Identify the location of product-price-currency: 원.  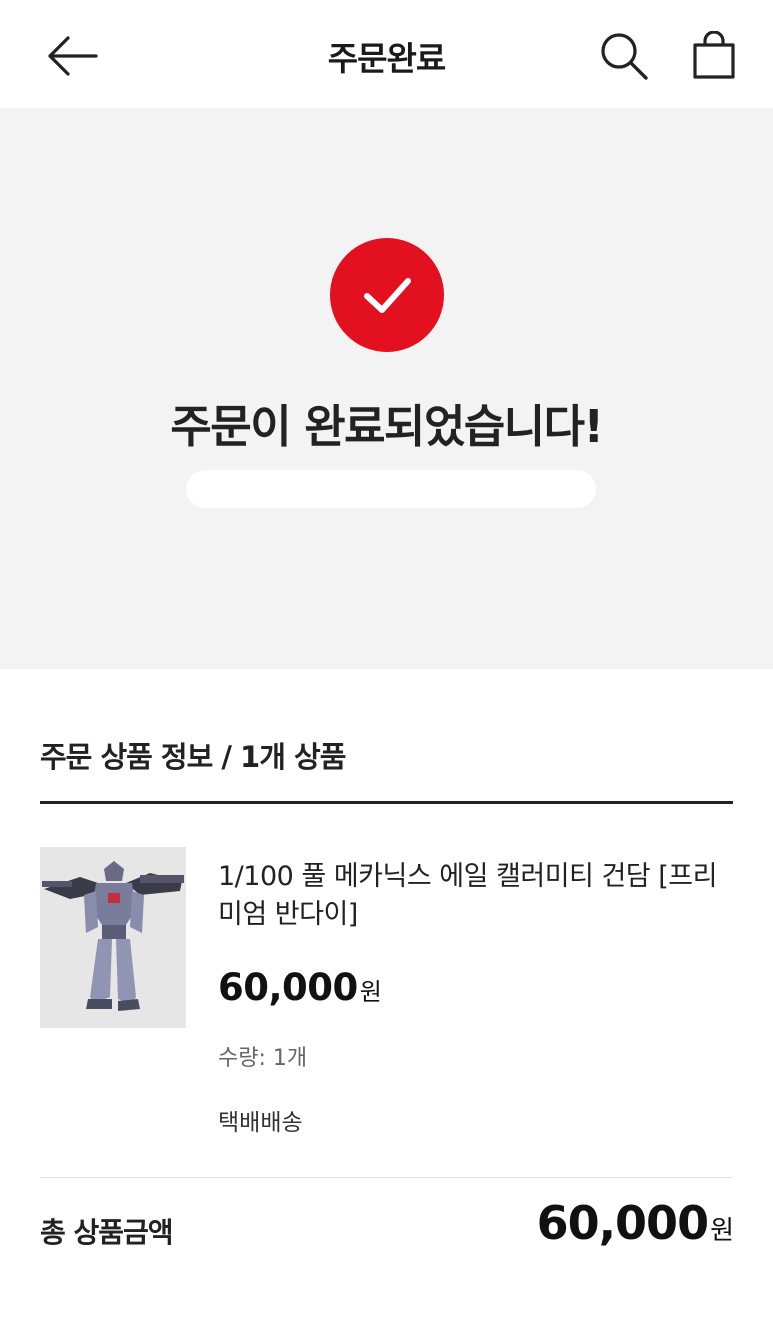
(370, 992).